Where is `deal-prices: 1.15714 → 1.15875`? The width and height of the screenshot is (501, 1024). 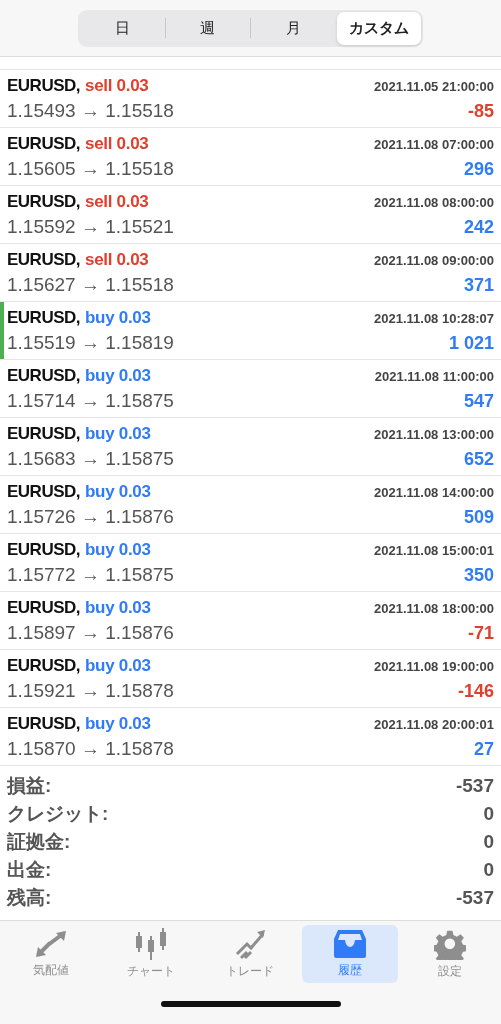
deal-prices: 1.15714 → 1.15875 is located at coordinates (90, 401).